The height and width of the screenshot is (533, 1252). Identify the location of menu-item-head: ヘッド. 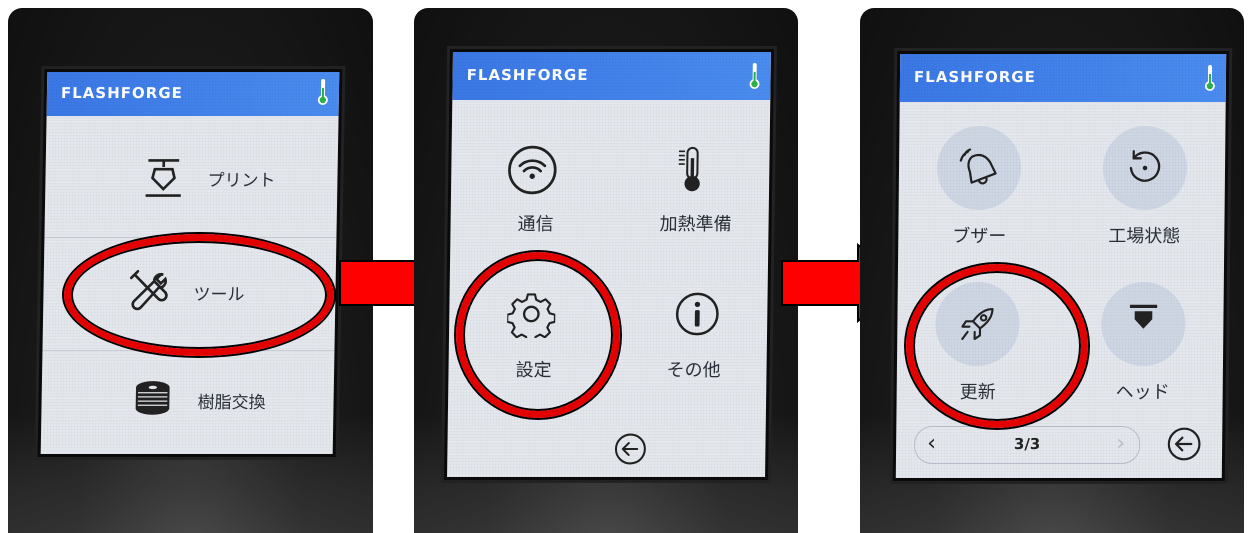
(1143, 341).